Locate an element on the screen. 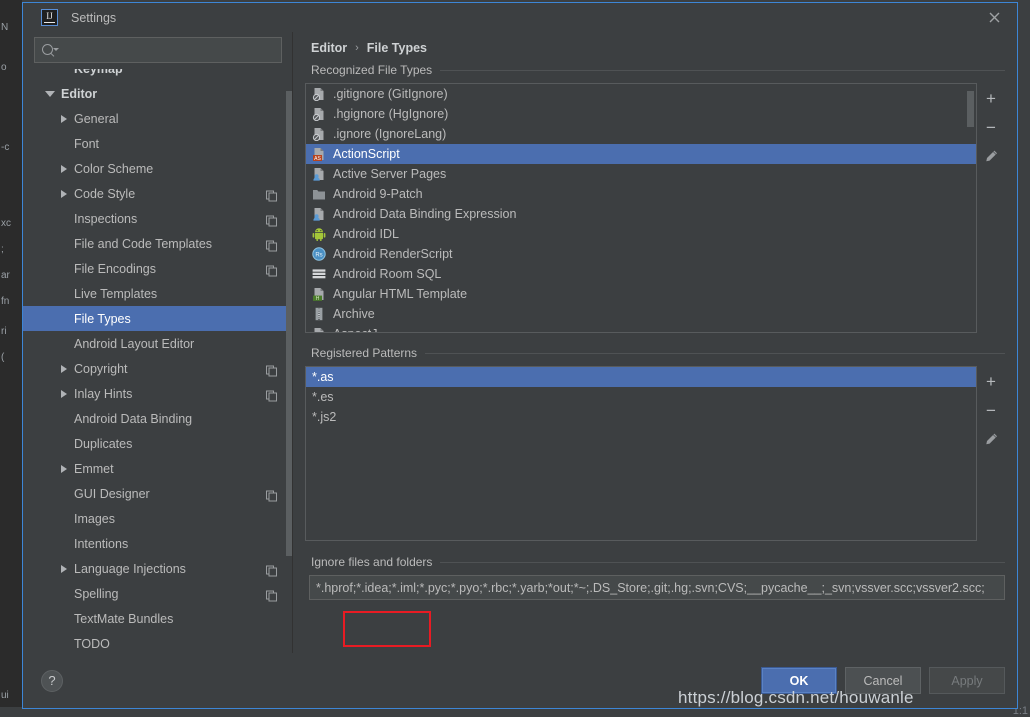 The width and height of the screenshot is (1030, 717). sidebar-item-copyright: Copyright is located at coordinates (158, 368).